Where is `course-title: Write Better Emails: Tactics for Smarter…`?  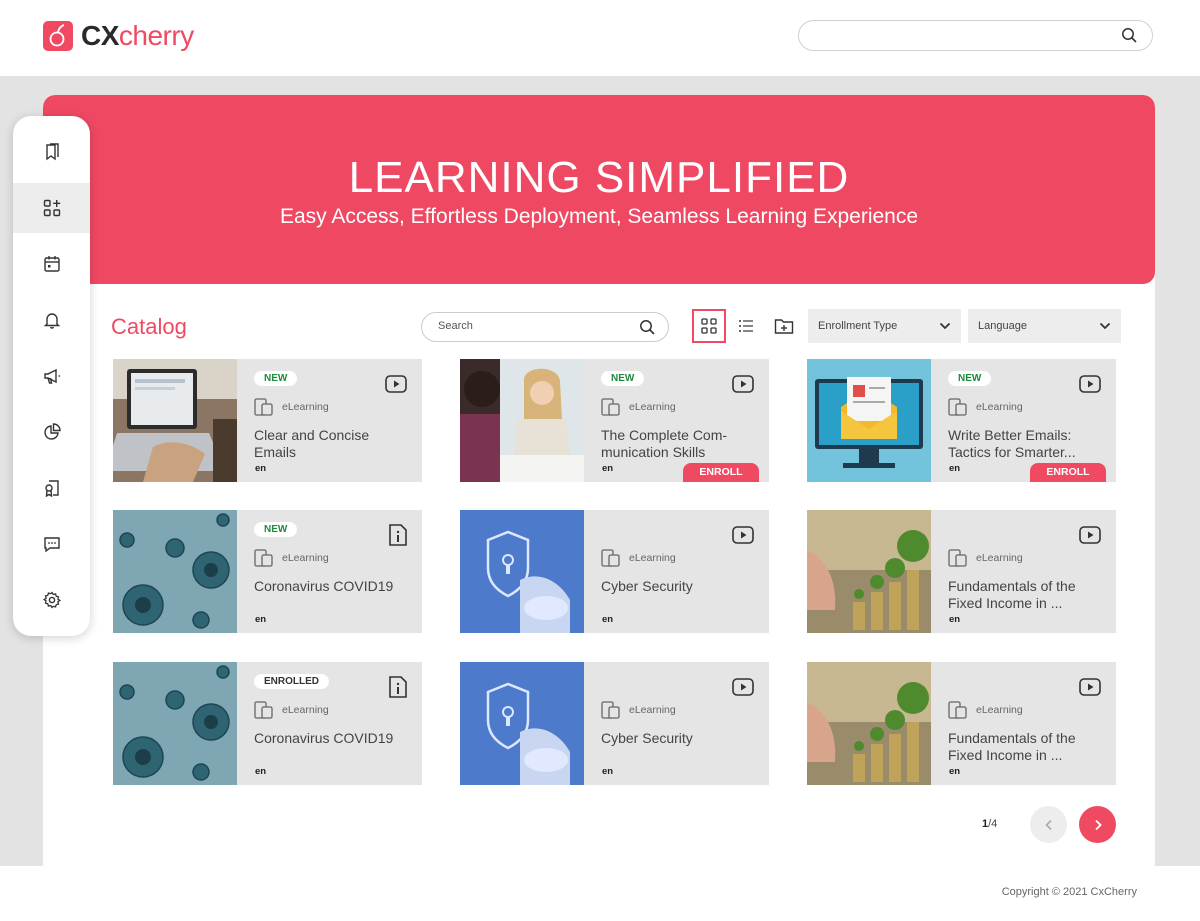
course-title: Write Better Emails: Tactics for Smarter… is located at coordinates (1025, 443).